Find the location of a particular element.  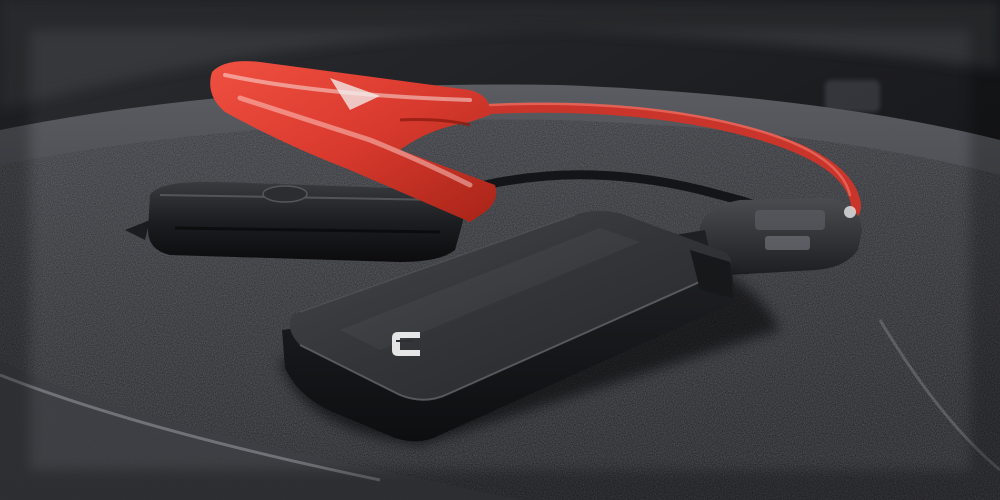

background-button is located at coordinates (852, 96).